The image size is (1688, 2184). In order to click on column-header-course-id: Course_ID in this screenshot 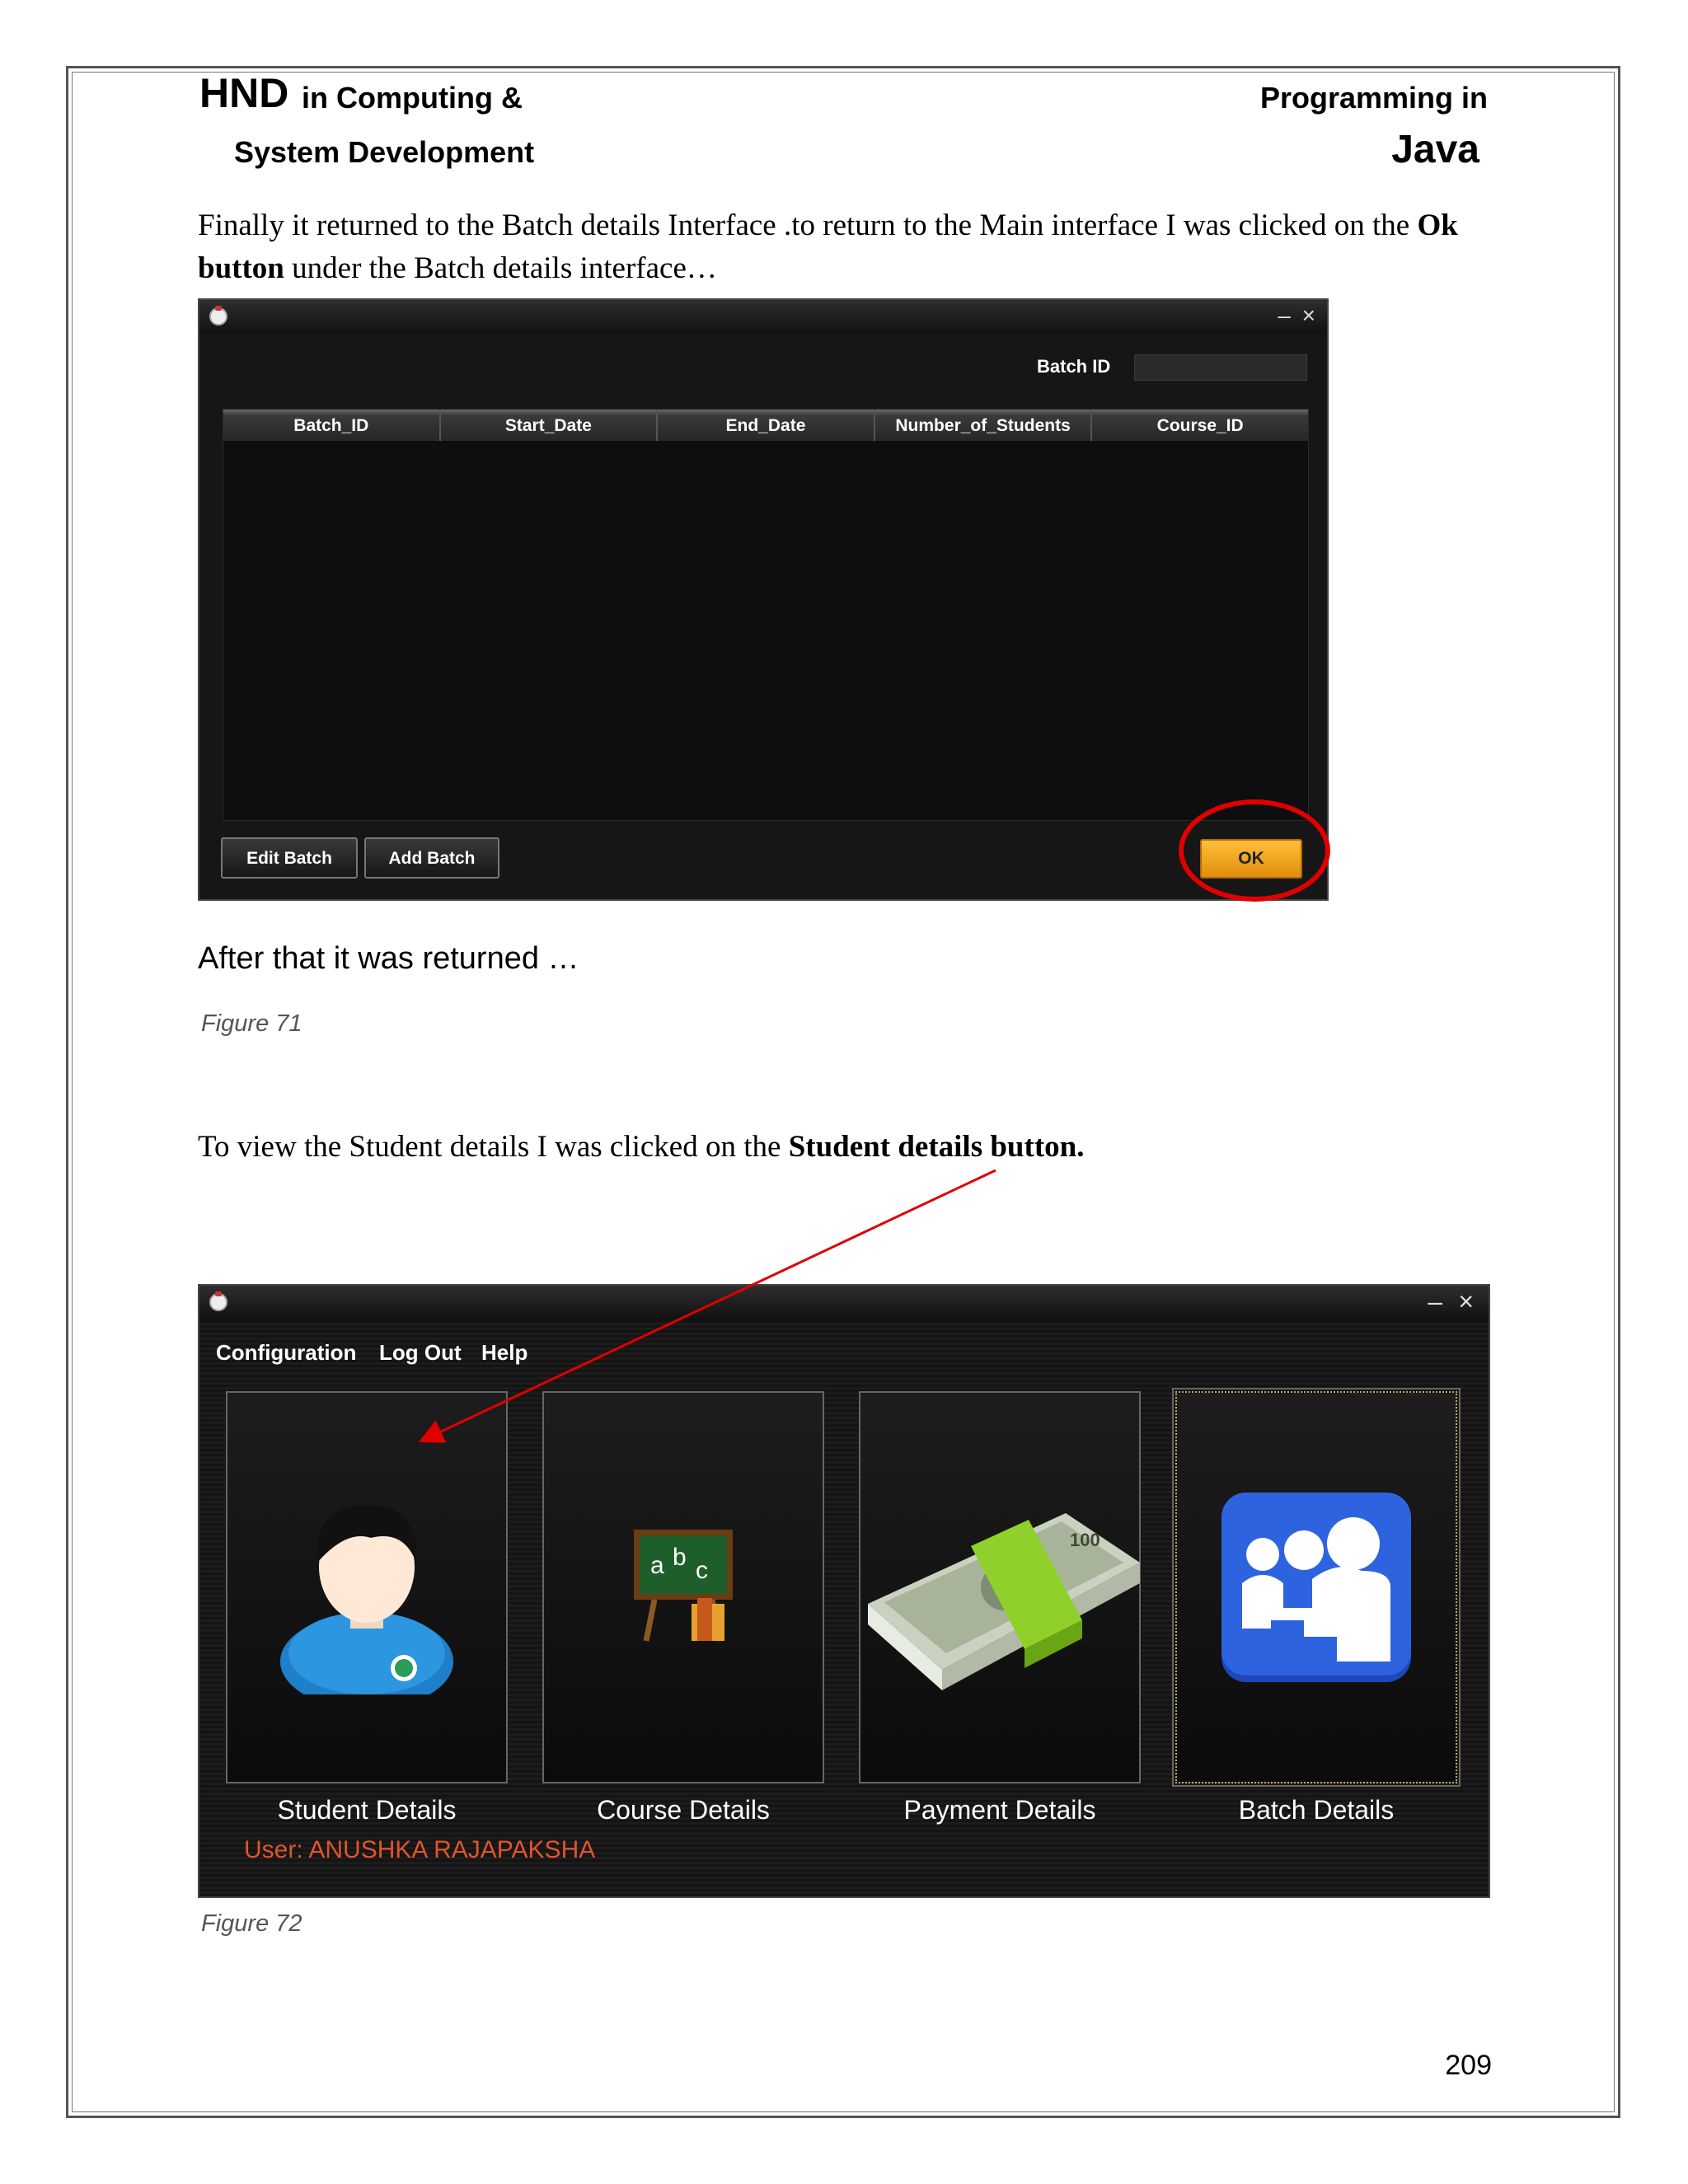, I will do `click(1200, 425)`.